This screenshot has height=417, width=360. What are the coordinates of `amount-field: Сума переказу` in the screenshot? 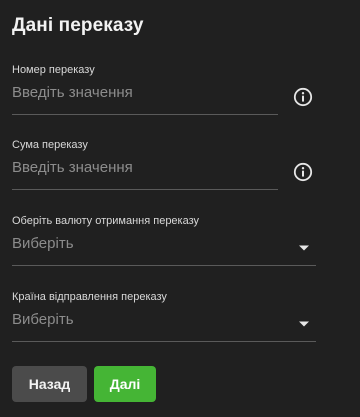 It's located at (164, 164).